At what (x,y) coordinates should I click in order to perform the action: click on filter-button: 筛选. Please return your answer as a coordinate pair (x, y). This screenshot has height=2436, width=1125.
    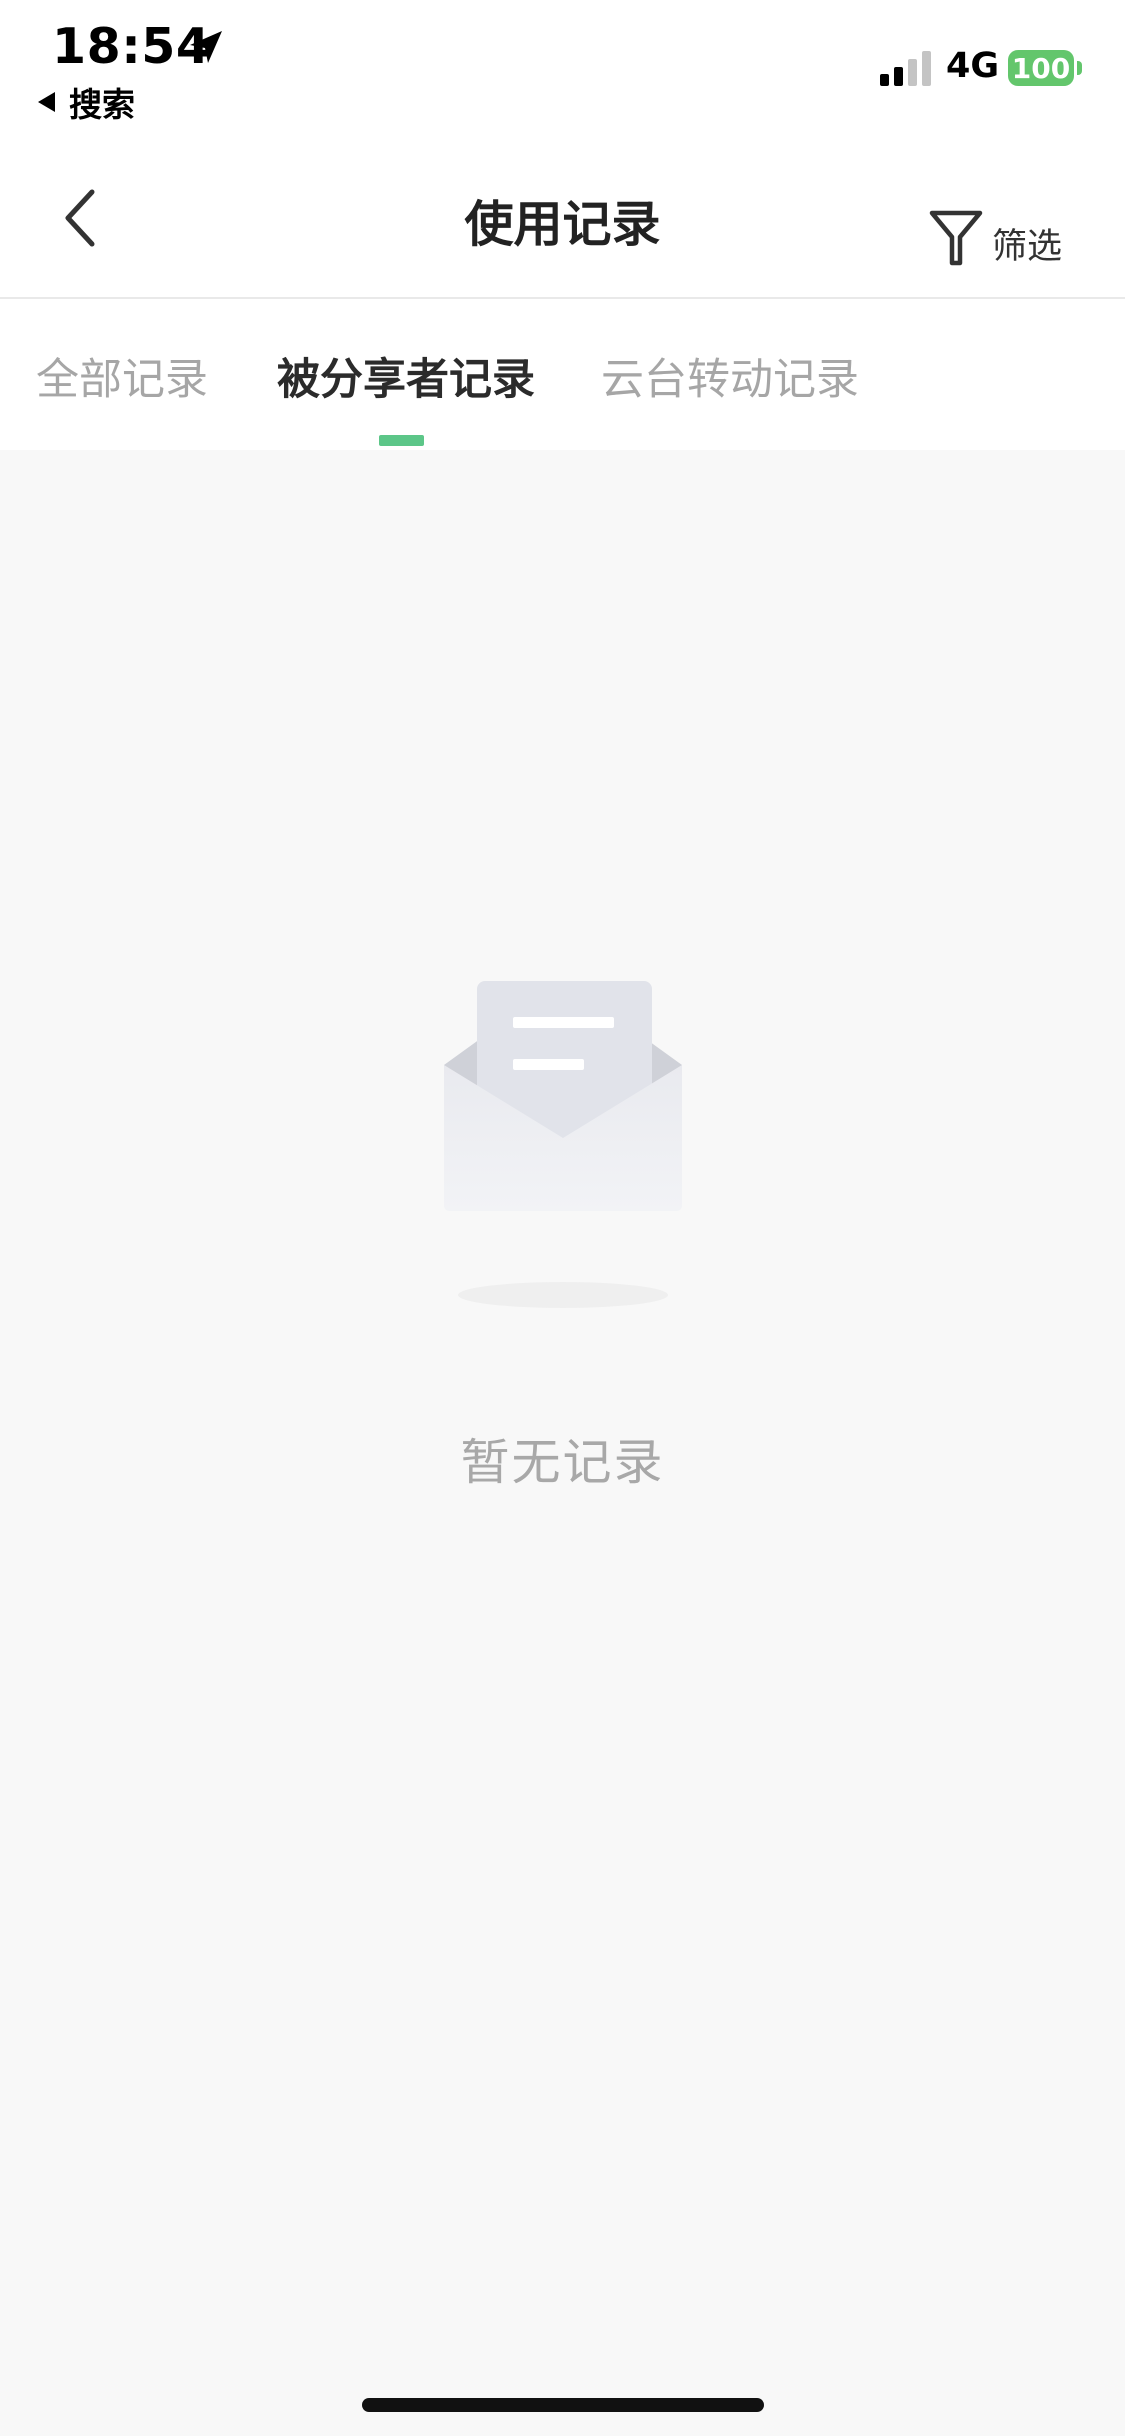
    Looking at the image, I should click on (995, 238).